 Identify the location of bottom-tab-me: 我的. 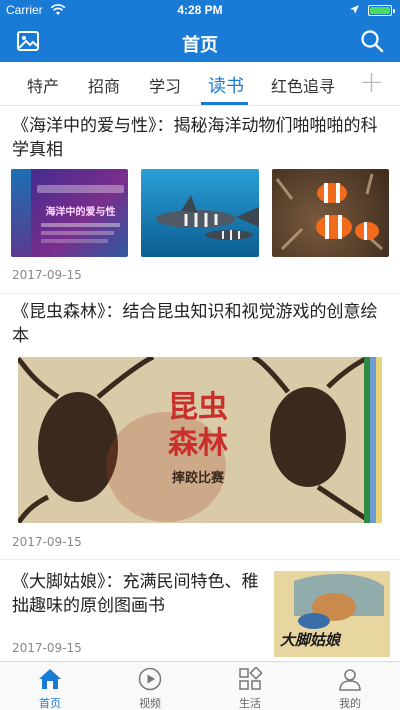
(350, 686).